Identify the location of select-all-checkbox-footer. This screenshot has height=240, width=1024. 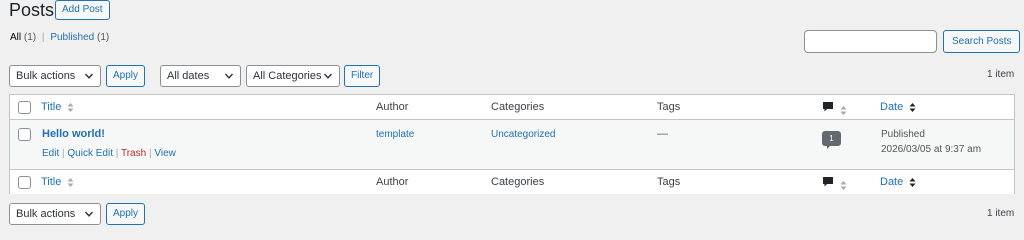
(24, 182).